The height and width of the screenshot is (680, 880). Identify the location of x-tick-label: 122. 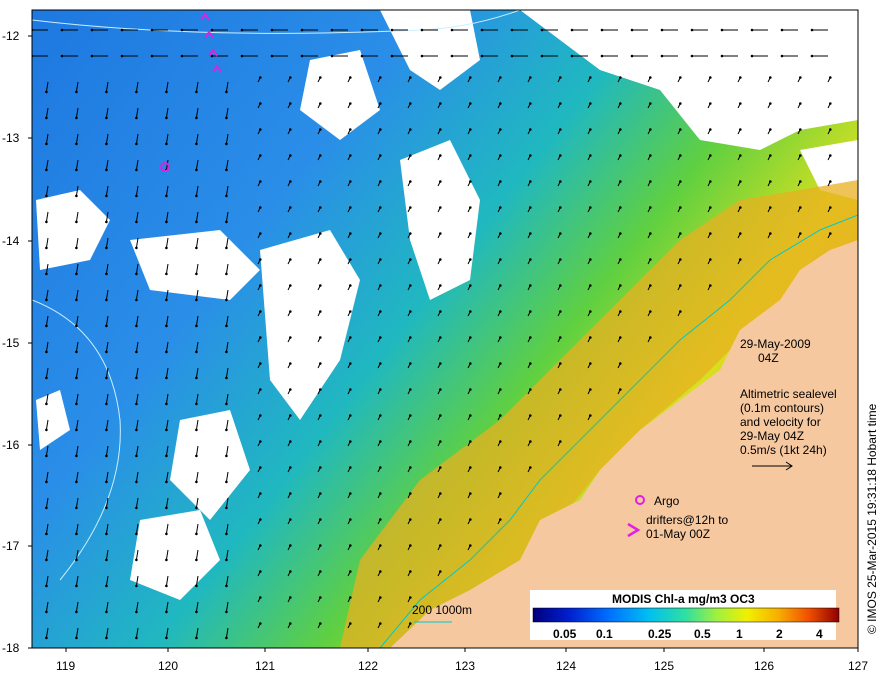
(368, 666).